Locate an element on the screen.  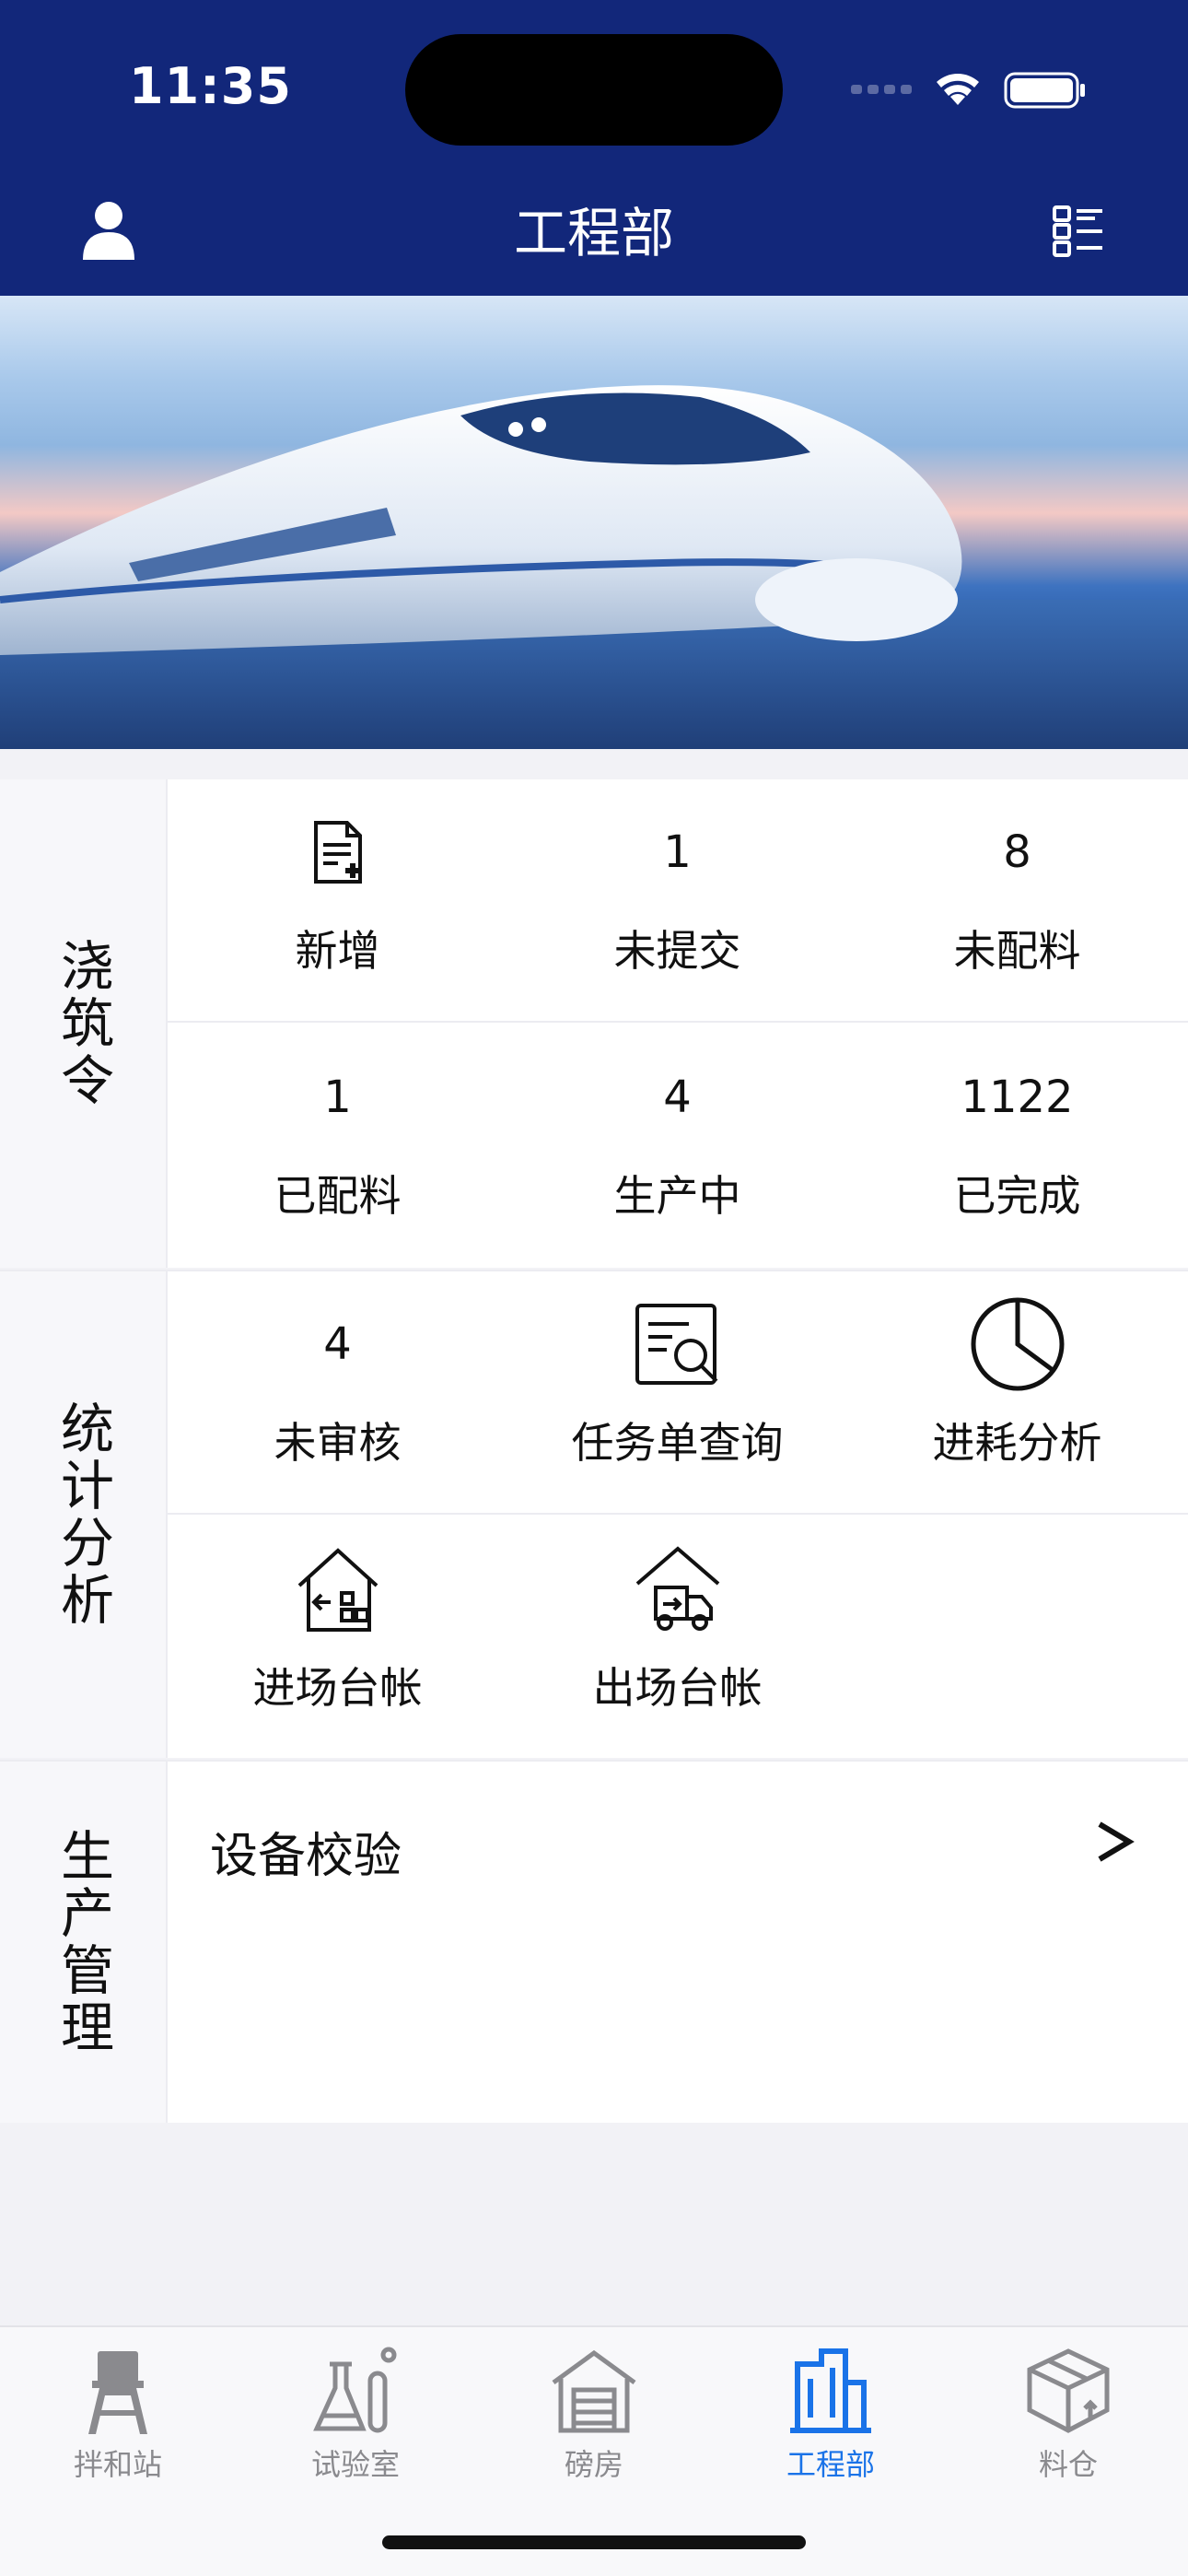
wifi-icon is located at coordinates (958, 89).